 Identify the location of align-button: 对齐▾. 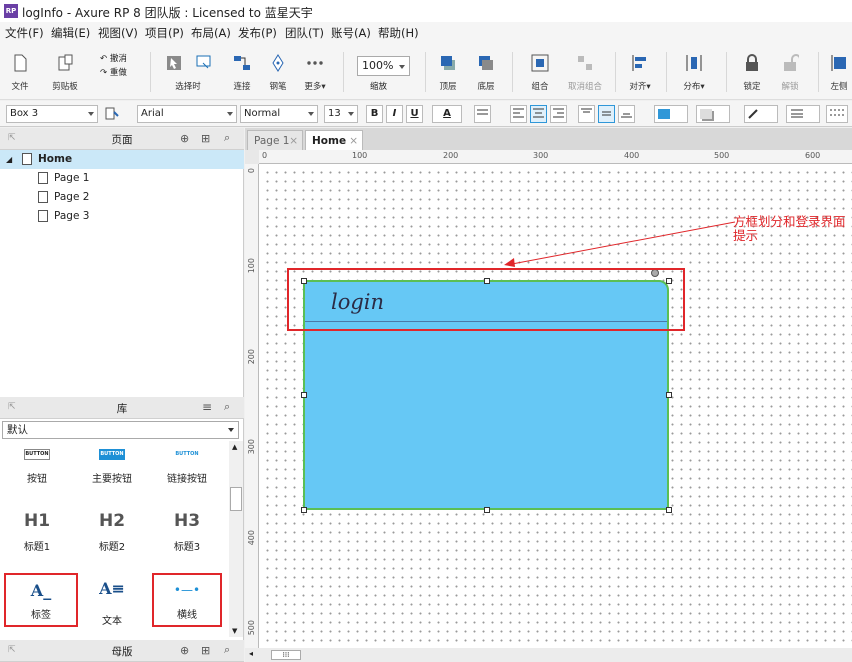
(640, 73).